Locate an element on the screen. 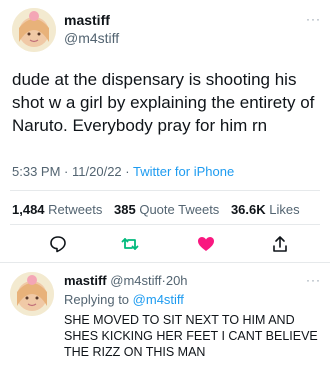 Image resolution: width=330 pixels, height=365 pixels. heart-icon is located at coordinates (206, 244).